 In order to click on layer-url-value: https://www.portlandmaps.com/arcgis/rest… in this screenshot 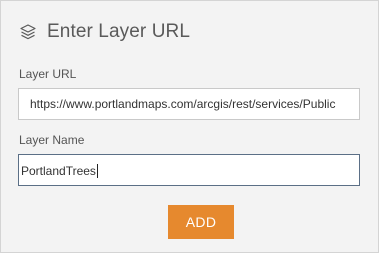, I will do `click(183, 104)`.